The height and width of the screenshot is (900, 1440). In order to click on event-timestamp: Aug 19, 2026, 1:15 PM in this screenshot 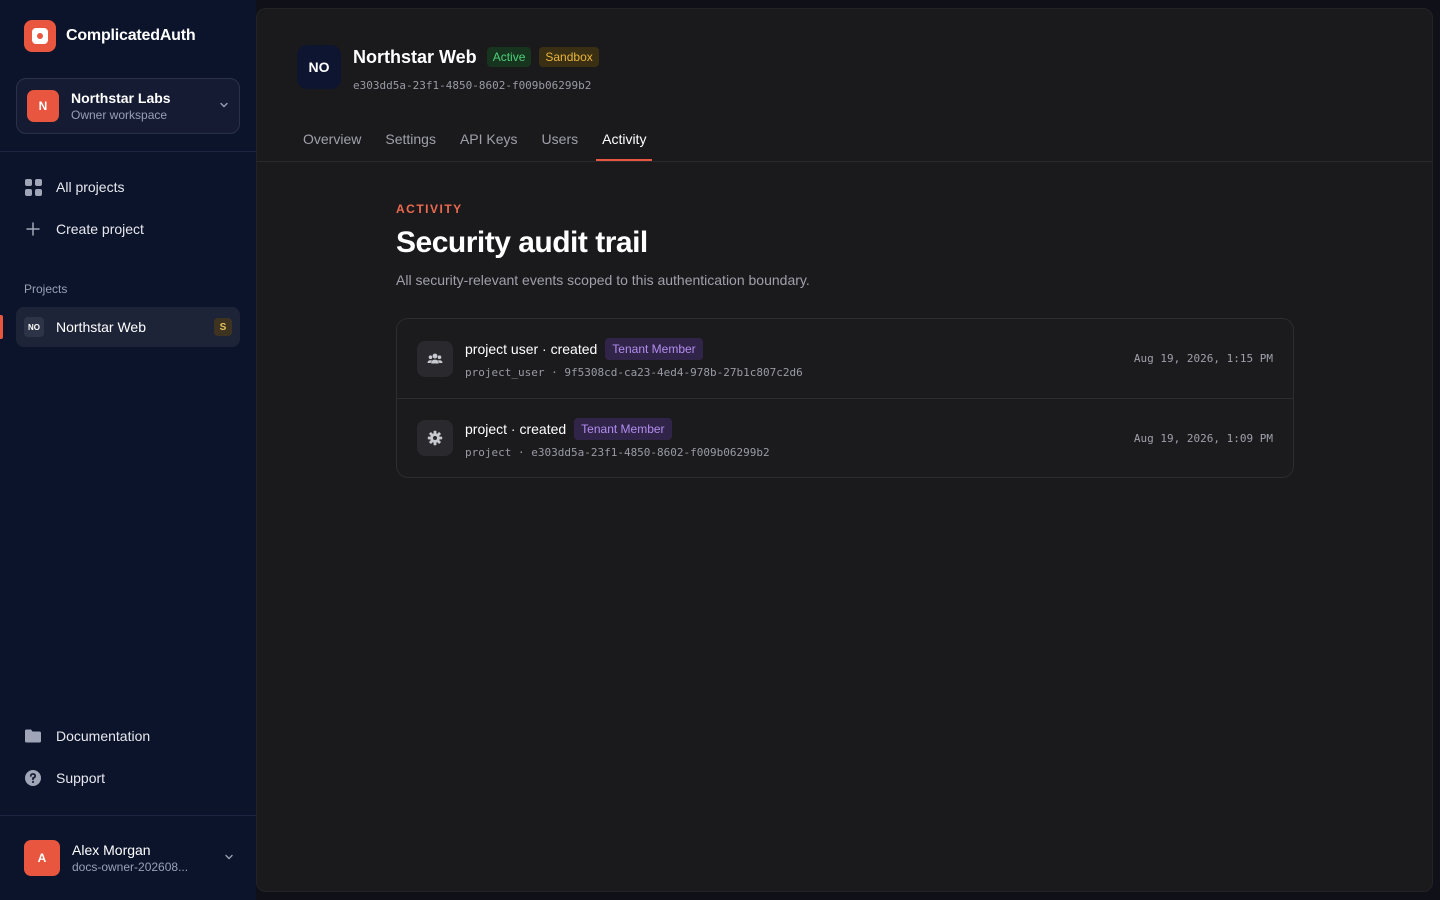, I will do `click(1203, 358)`.